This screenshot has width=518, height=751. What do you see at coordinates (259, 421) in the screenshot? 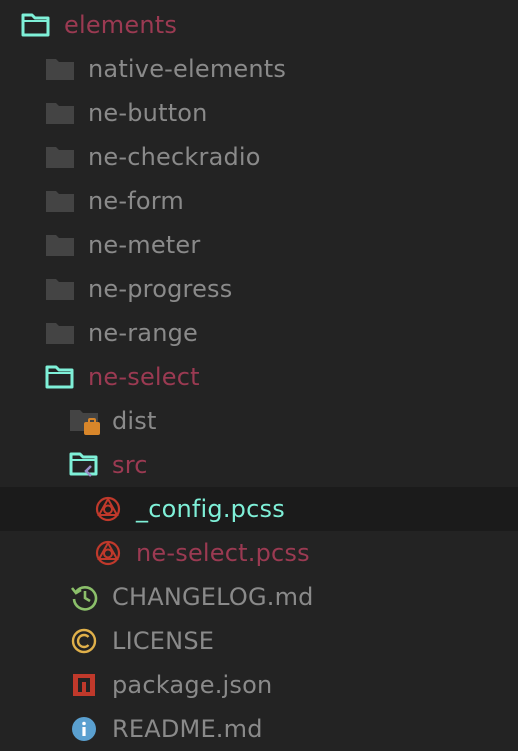
I see `tree-item-dist: dist` at bounding box center [259, 421].